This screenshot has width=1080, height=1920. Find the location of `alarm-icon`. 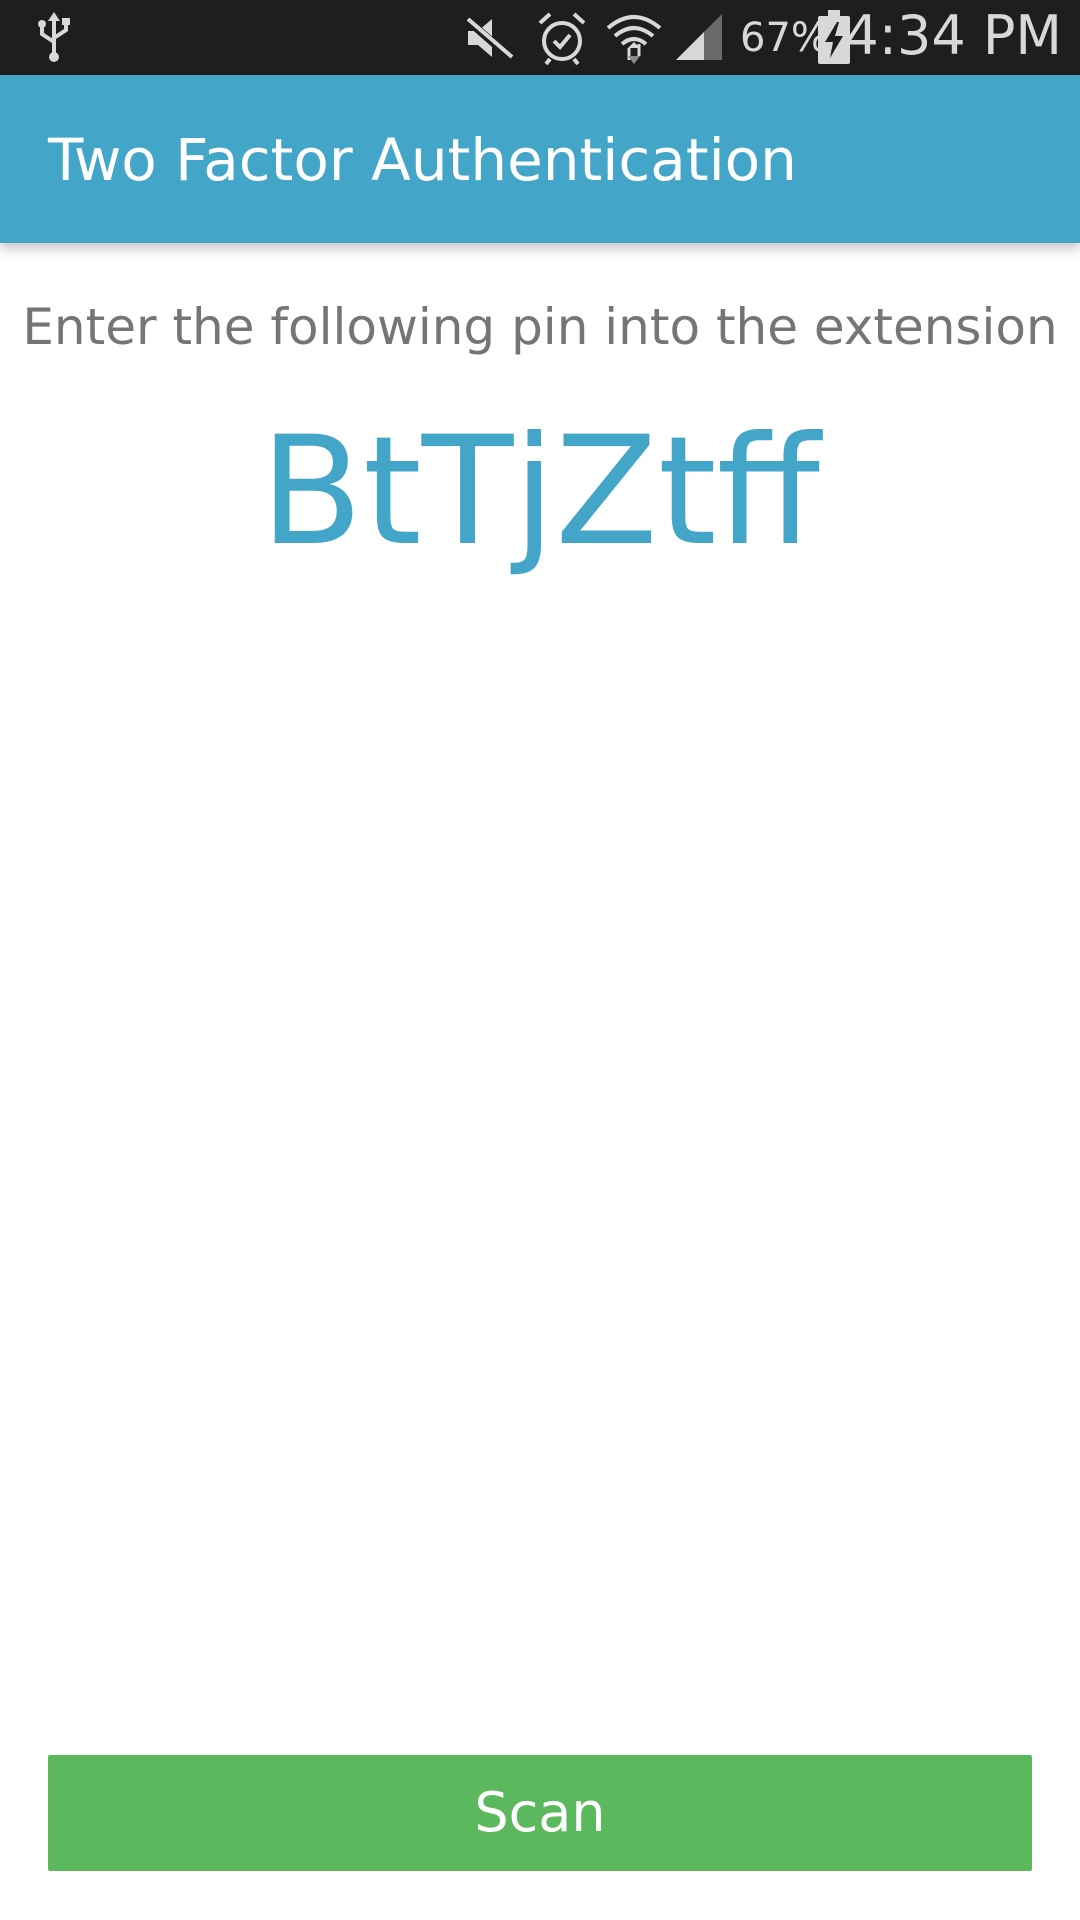

alarm-icon is located at coordinates (562, 38).